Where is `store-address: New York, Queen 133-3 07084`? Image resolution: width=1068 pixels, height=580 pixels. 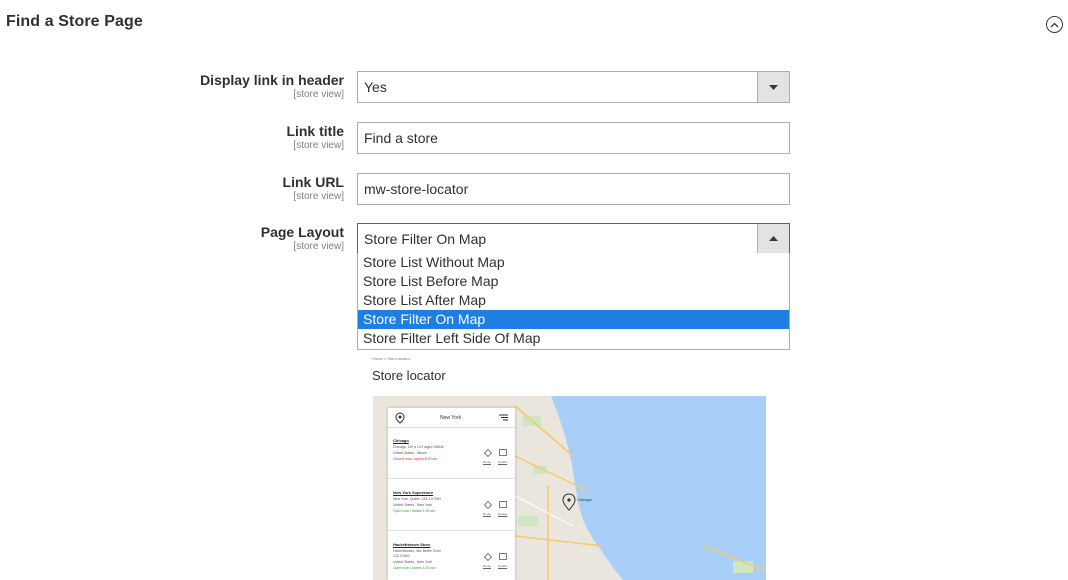
store-address: New York, Queen 133-3 07084 is located at coordinates (417, 499).